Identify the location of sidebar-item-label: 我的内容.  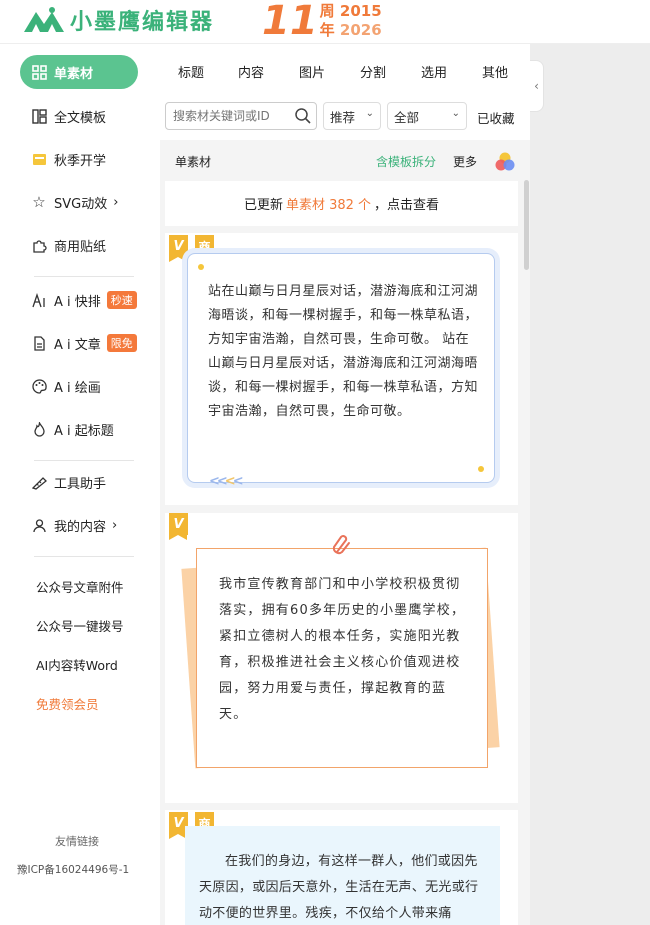
(80, 527).